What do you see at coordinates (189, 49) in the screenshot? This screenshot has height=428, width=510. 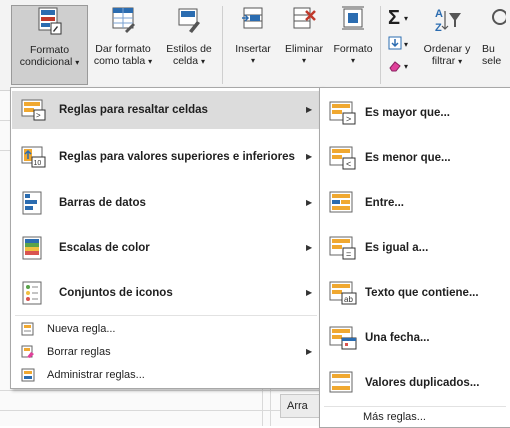 I see `cell-styles-label-1: Estilos de` at bounding box center [189, 49].